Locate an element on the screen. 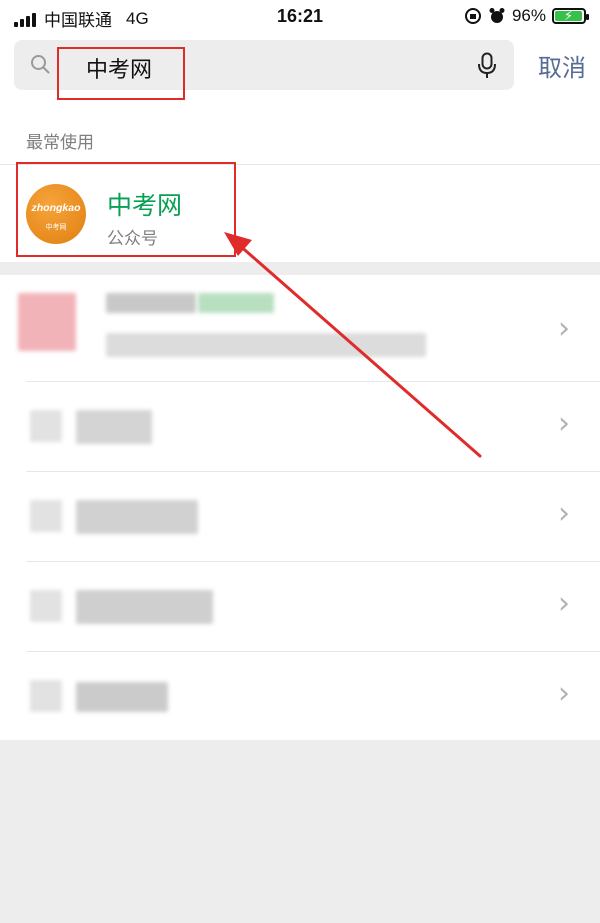 Image resolution: width=600 pixels, height=923 pixels. battery-charging-icon: ⚡ is located at coordinates (570, 16).